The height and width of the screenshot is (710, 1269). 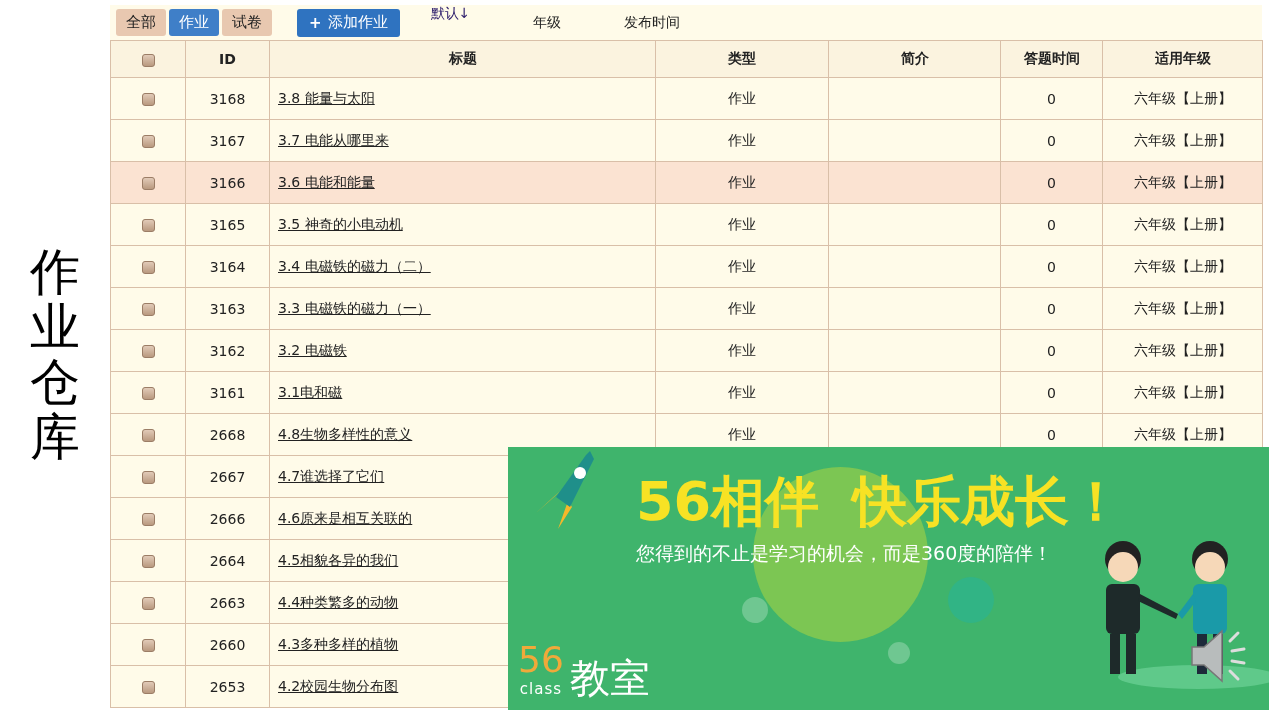 I want to click on title-link: 3.6 电能和能量, so click(x=326, y=181).